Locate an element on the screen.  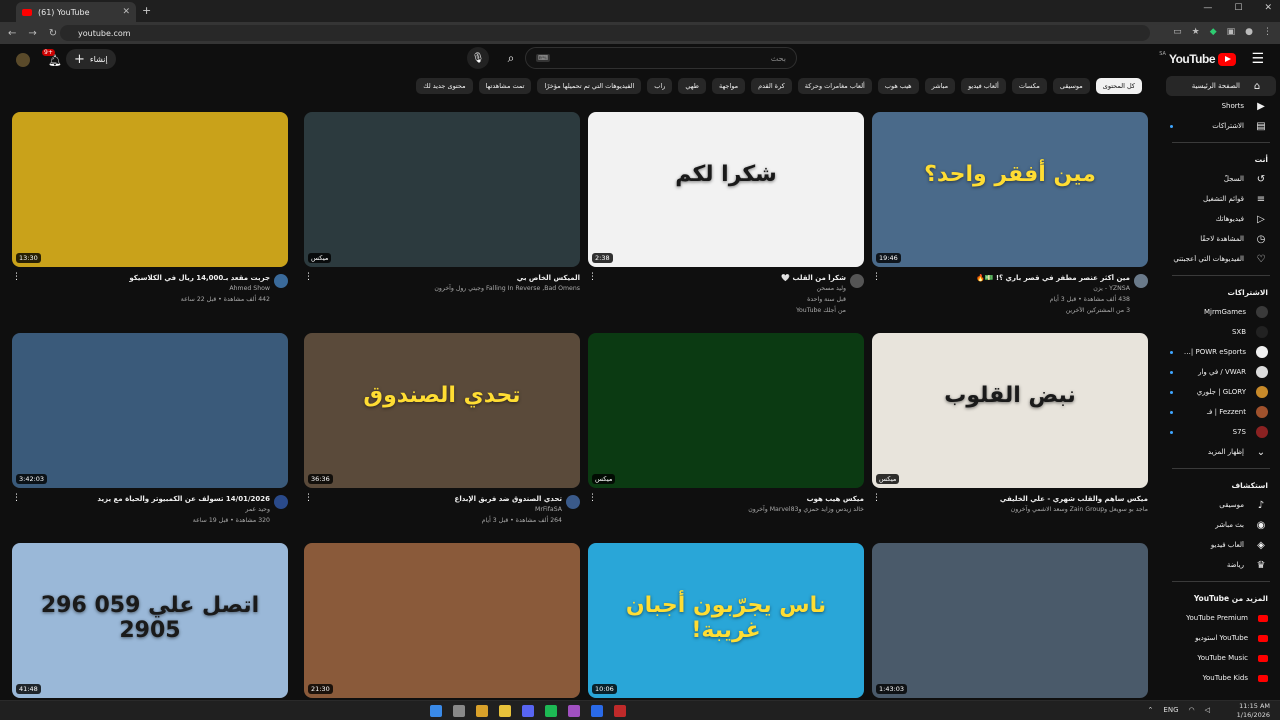
hamburger-menu-icon: ☰ is located at coordinates (1257, 59).